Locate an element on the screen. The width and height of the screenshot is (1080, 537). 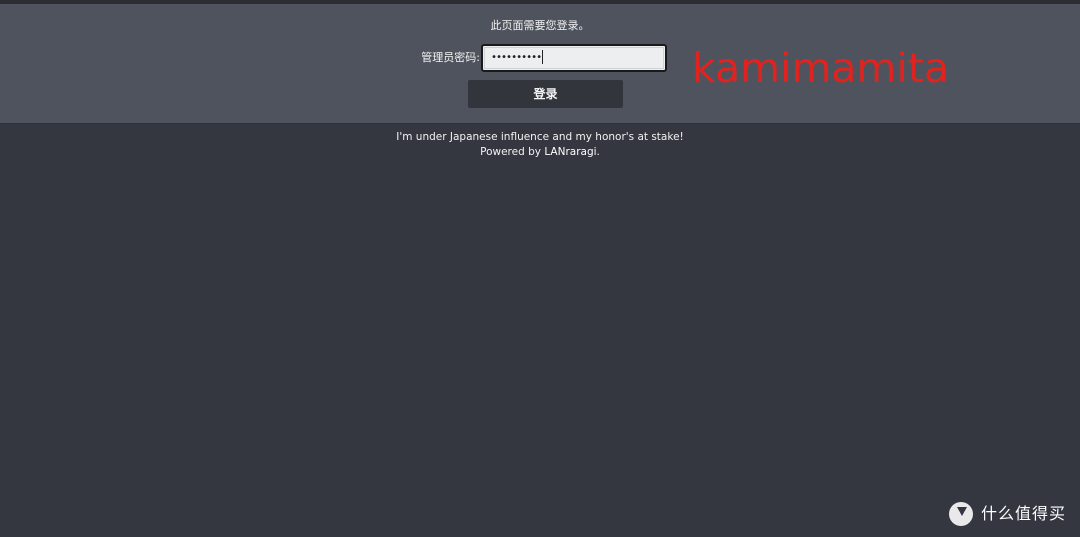
footer-powered-by: Powered by LANraragi. is located at coordinates (540, 152).